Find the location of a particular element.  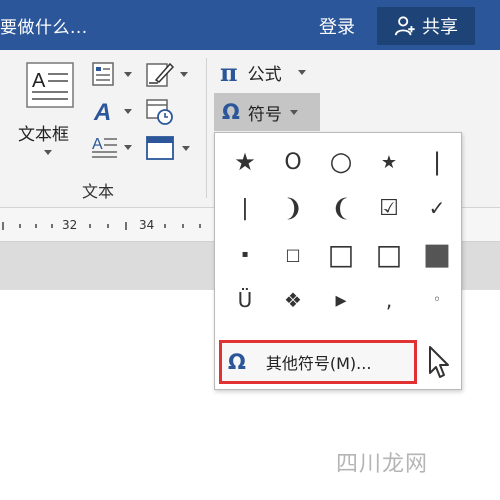

symbol-cell: ▪ is located at coordinates (245, 254).